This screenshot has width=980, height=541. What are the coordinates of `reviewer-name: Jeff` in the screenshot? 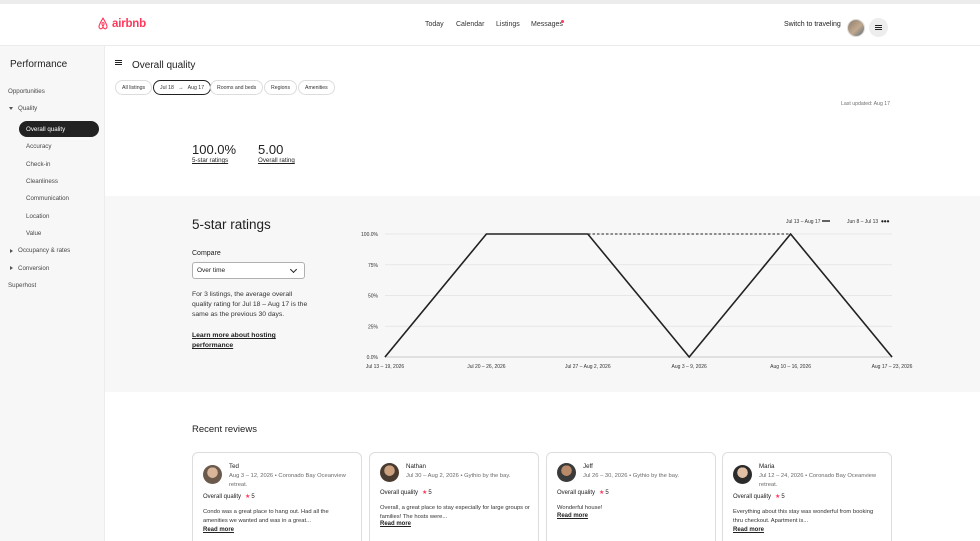 It's located at (588, 466).